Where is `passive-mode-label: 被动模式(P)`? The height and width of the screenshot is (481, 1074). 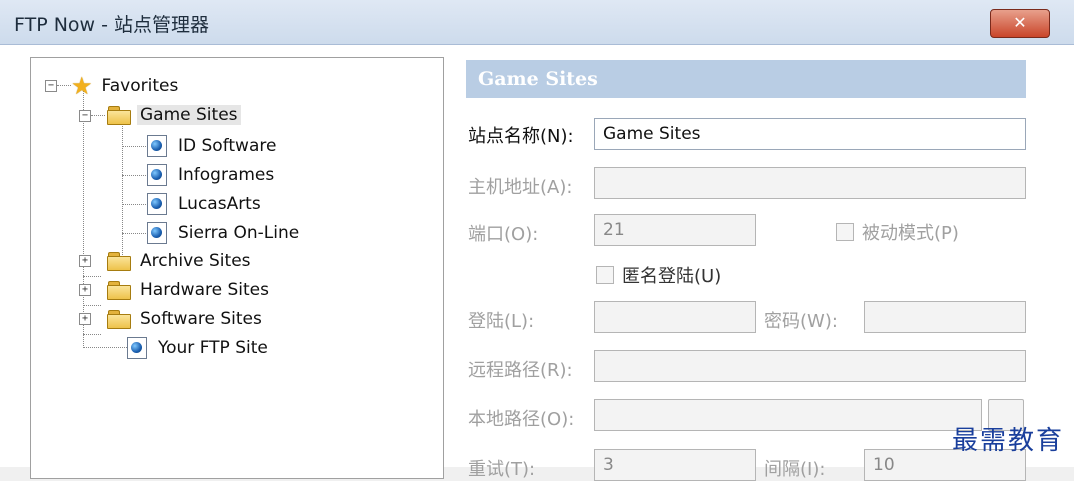
passive-mode-label: 被动模式(P) is located at coordinates (910, 233).